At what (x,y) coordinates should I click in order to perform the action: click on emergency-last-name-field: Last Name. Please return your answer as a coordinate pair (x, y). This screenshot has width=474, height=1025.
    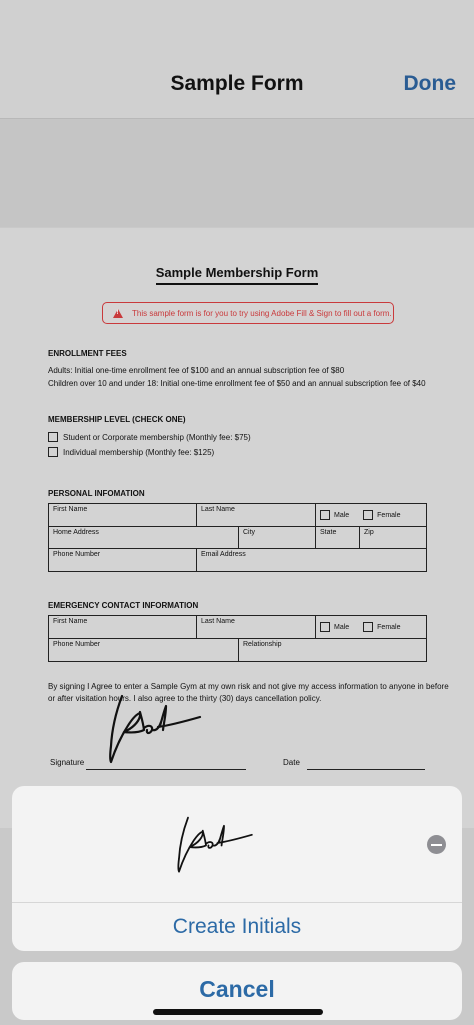
    Looking at the image, I should click on (256, 627).